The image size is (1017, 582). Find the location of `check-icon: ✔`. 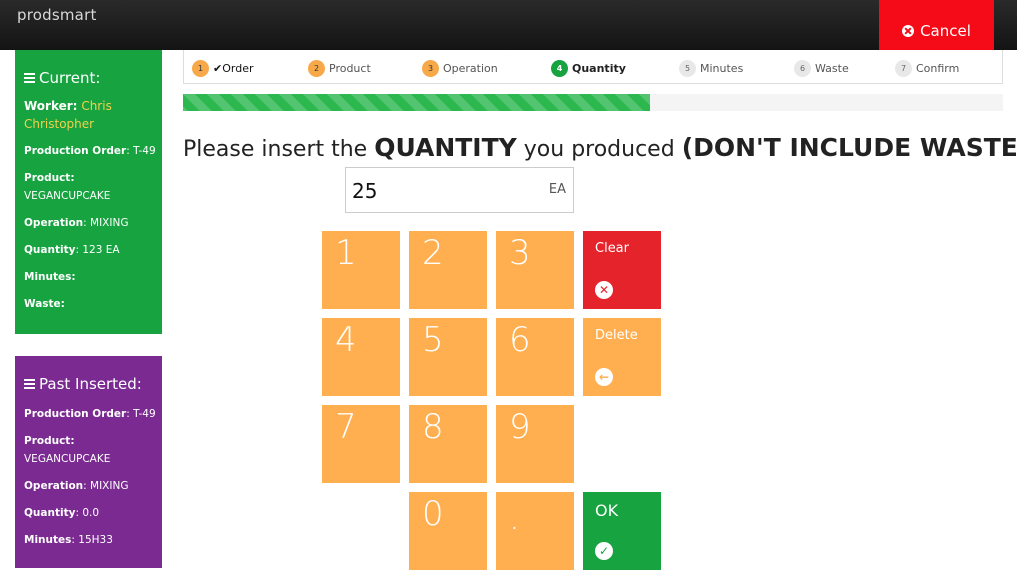

check-icon: ✔ is located at coordinates (218, 68).